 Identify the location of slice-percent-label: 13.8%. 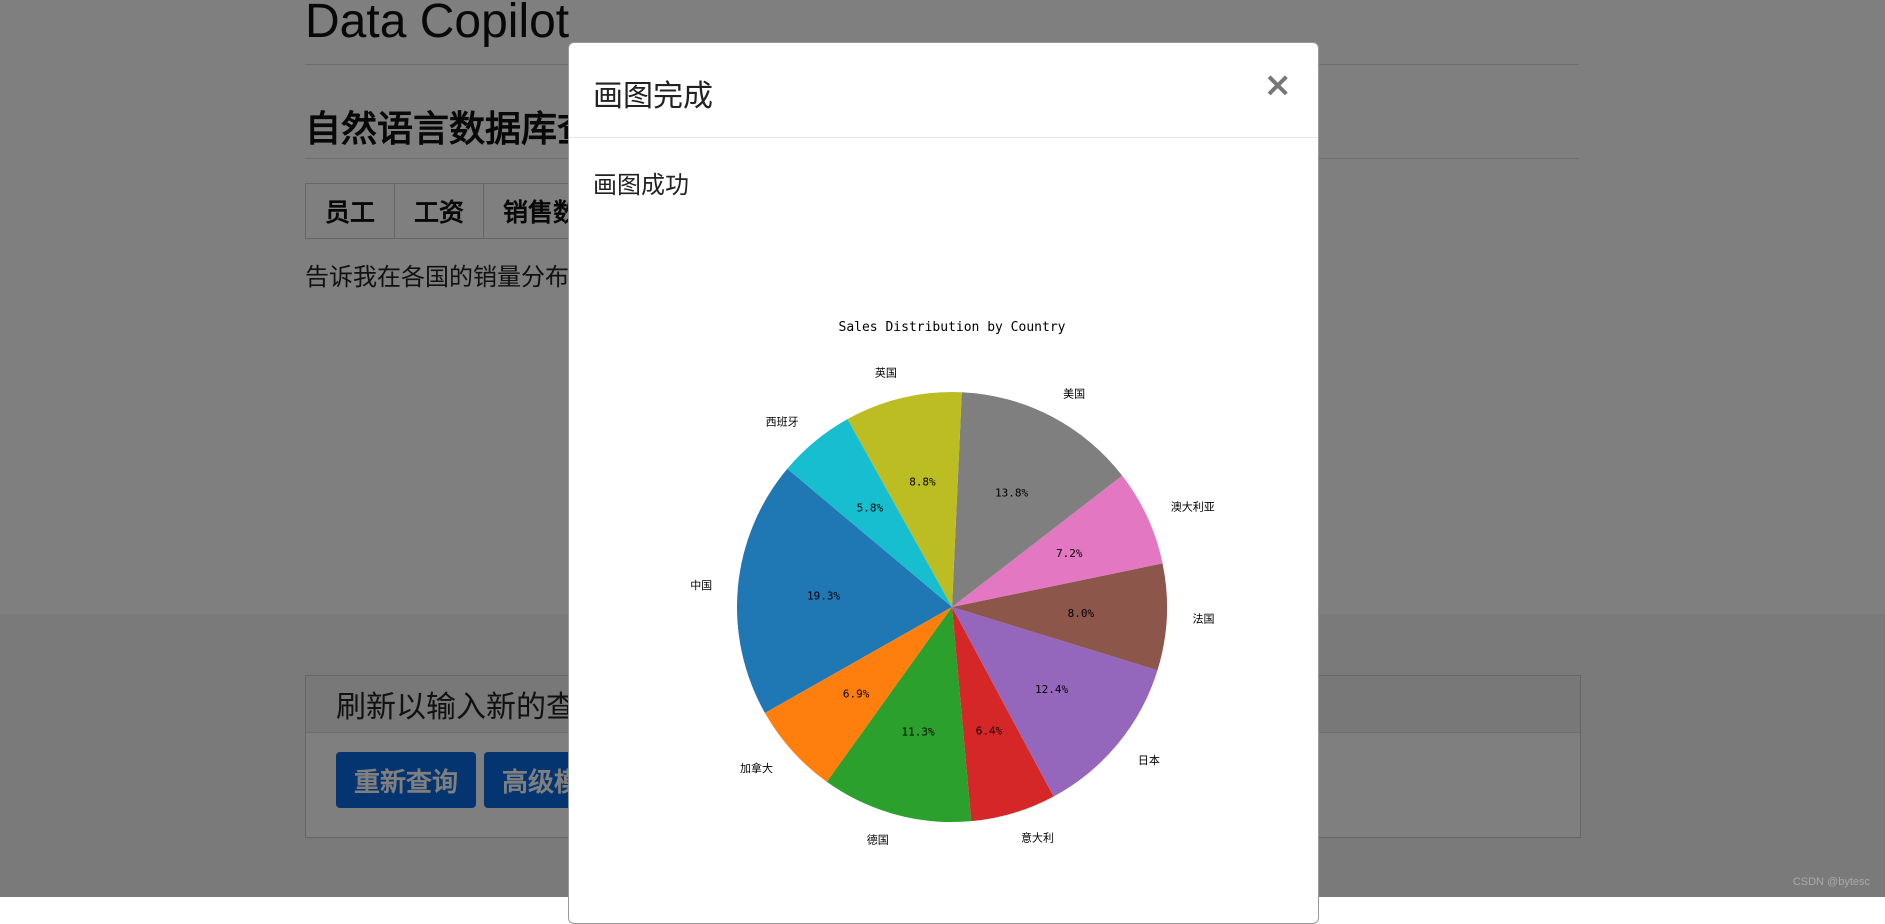
(1011, 493).